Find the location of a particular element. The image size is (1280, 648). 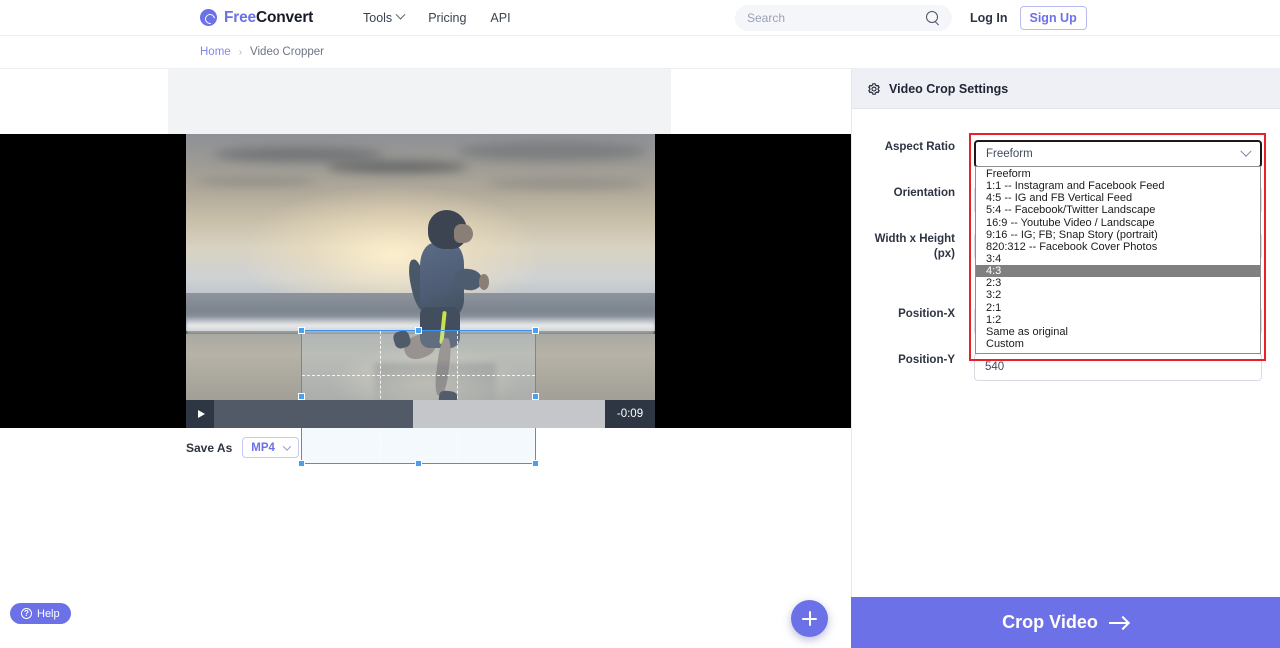

position-y-input is located at coordinates (1118, 367).